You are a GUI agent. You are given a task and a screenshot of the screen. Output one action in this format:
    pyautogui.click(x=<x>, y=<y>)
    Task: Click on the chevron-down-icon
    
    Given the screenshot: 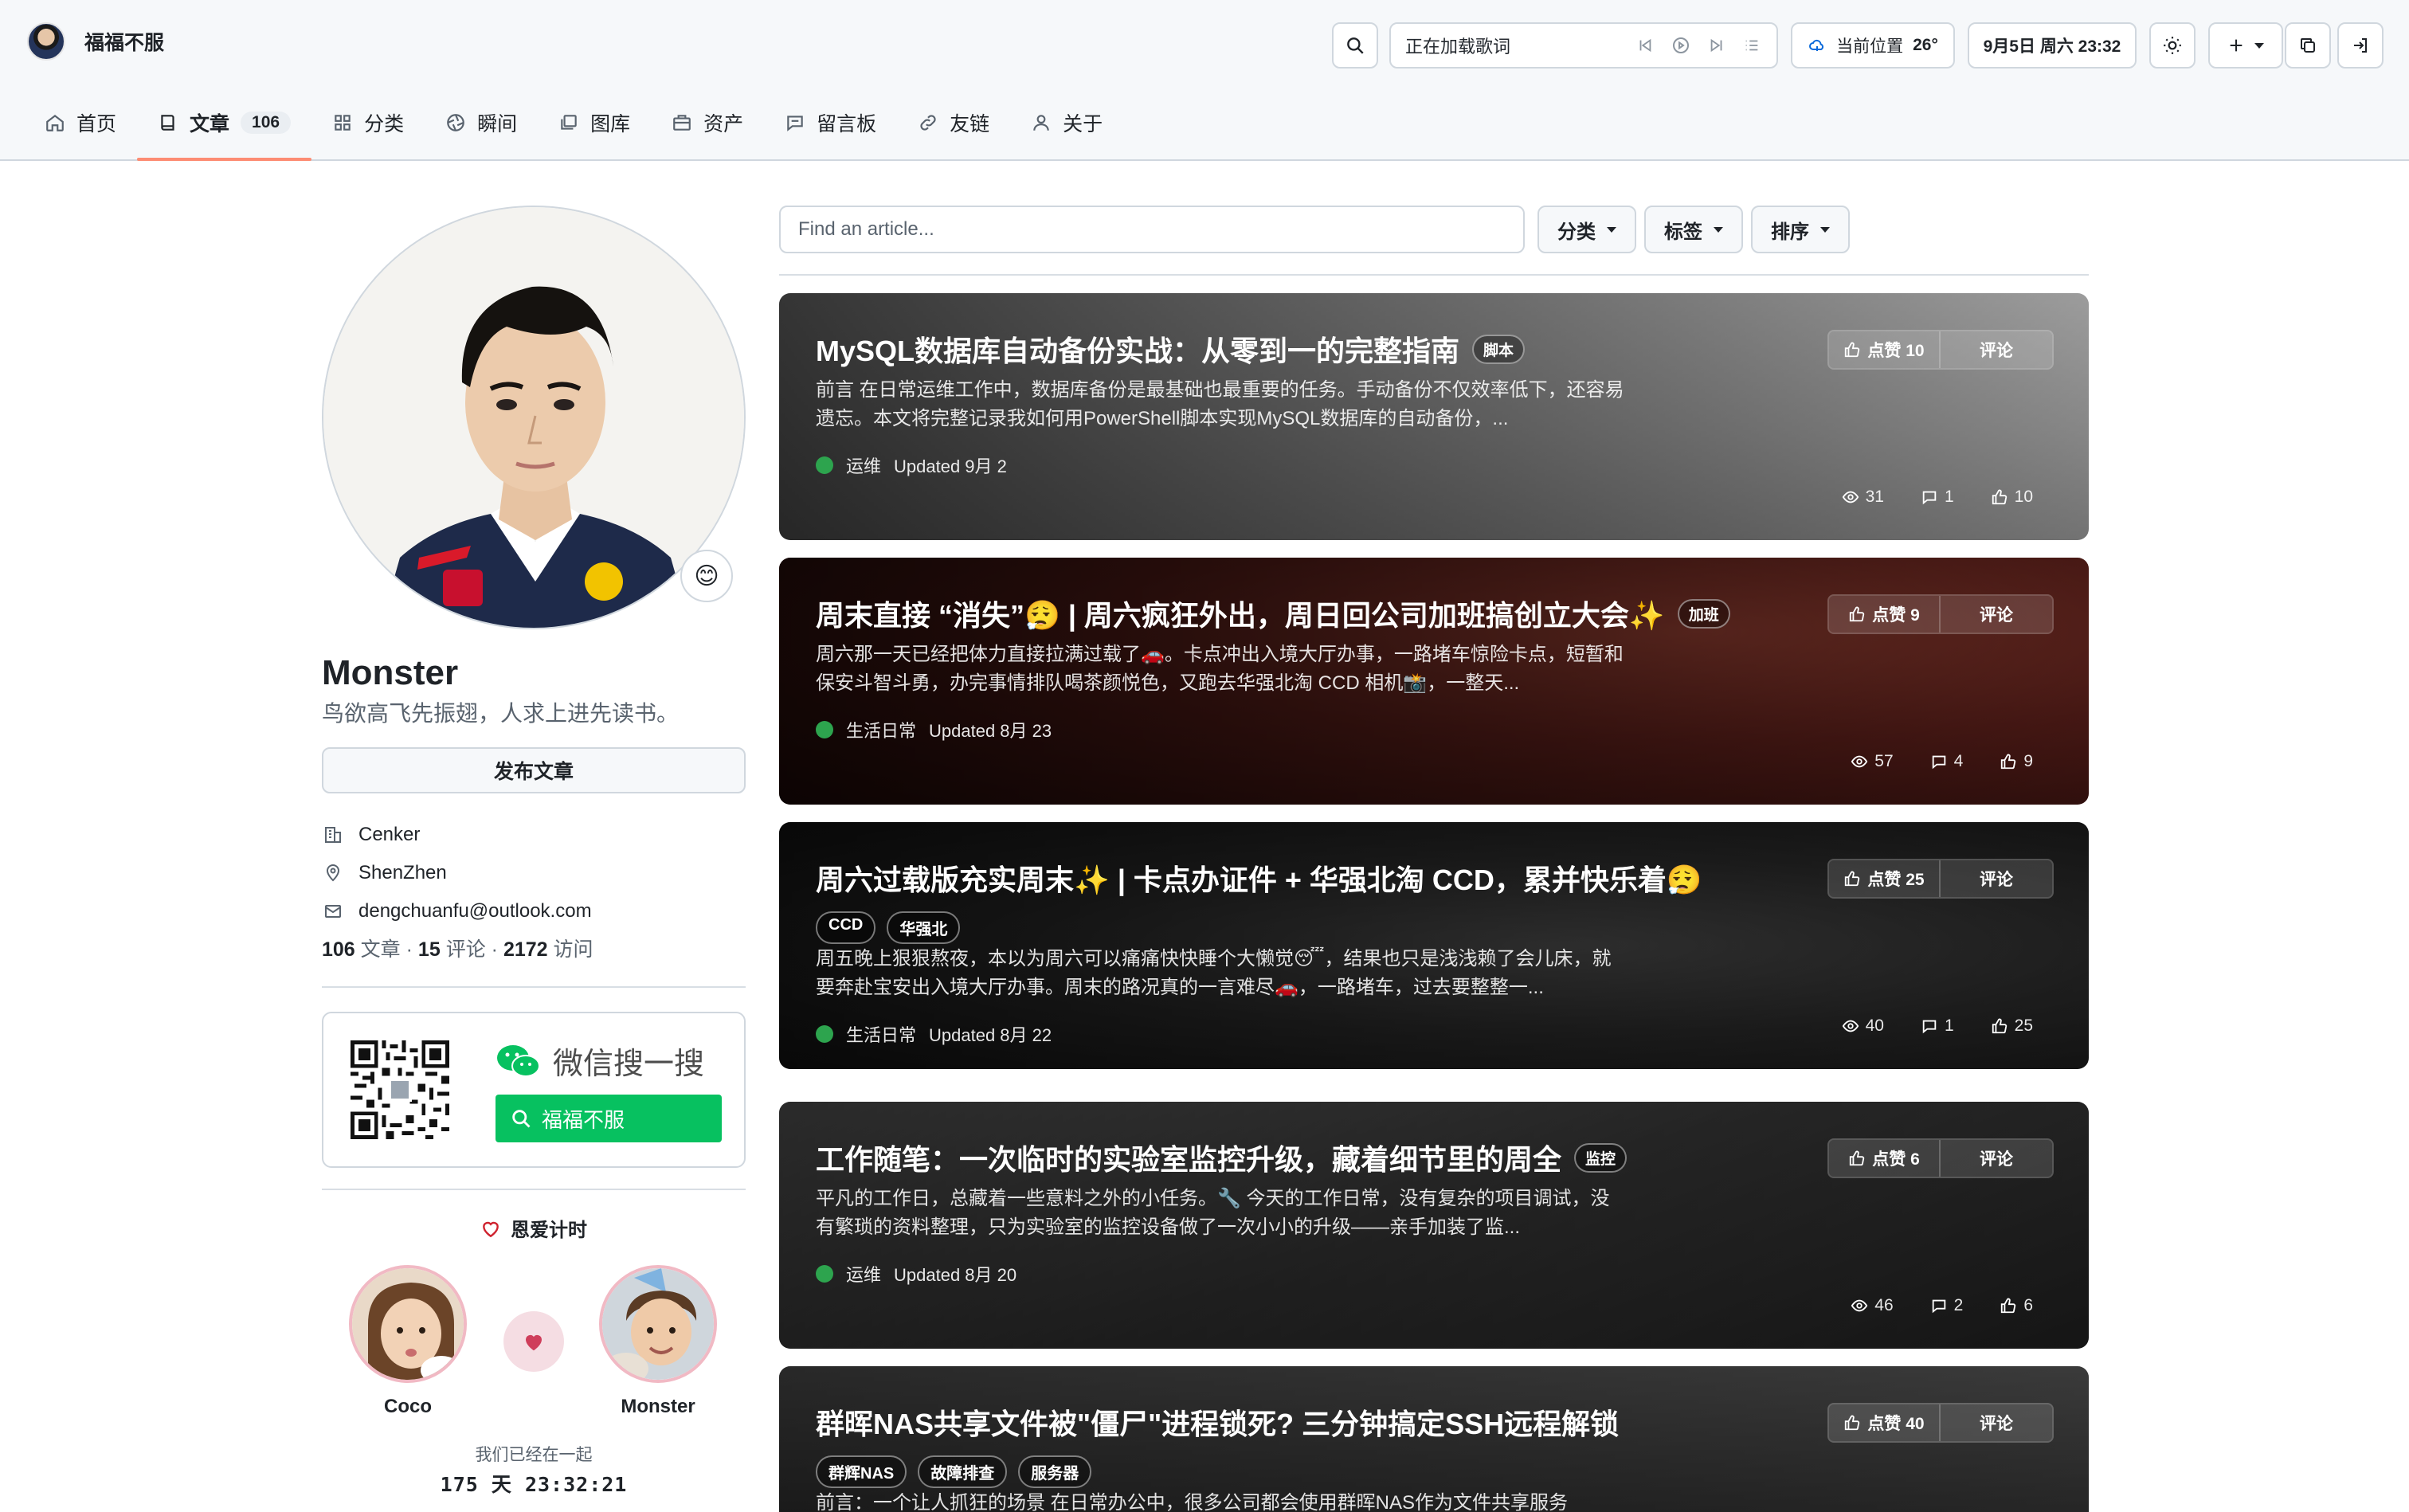 What is the action you would take?
    pyautogui.click(x=1825, y=230)
    